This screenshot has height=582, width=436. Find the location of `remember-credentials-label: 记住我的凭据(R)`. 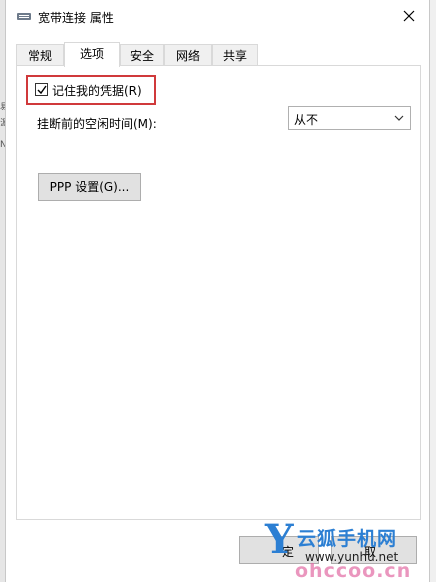

remember-credentials-label: 记住我的凭据(R) is located at coordinates (97, 90).